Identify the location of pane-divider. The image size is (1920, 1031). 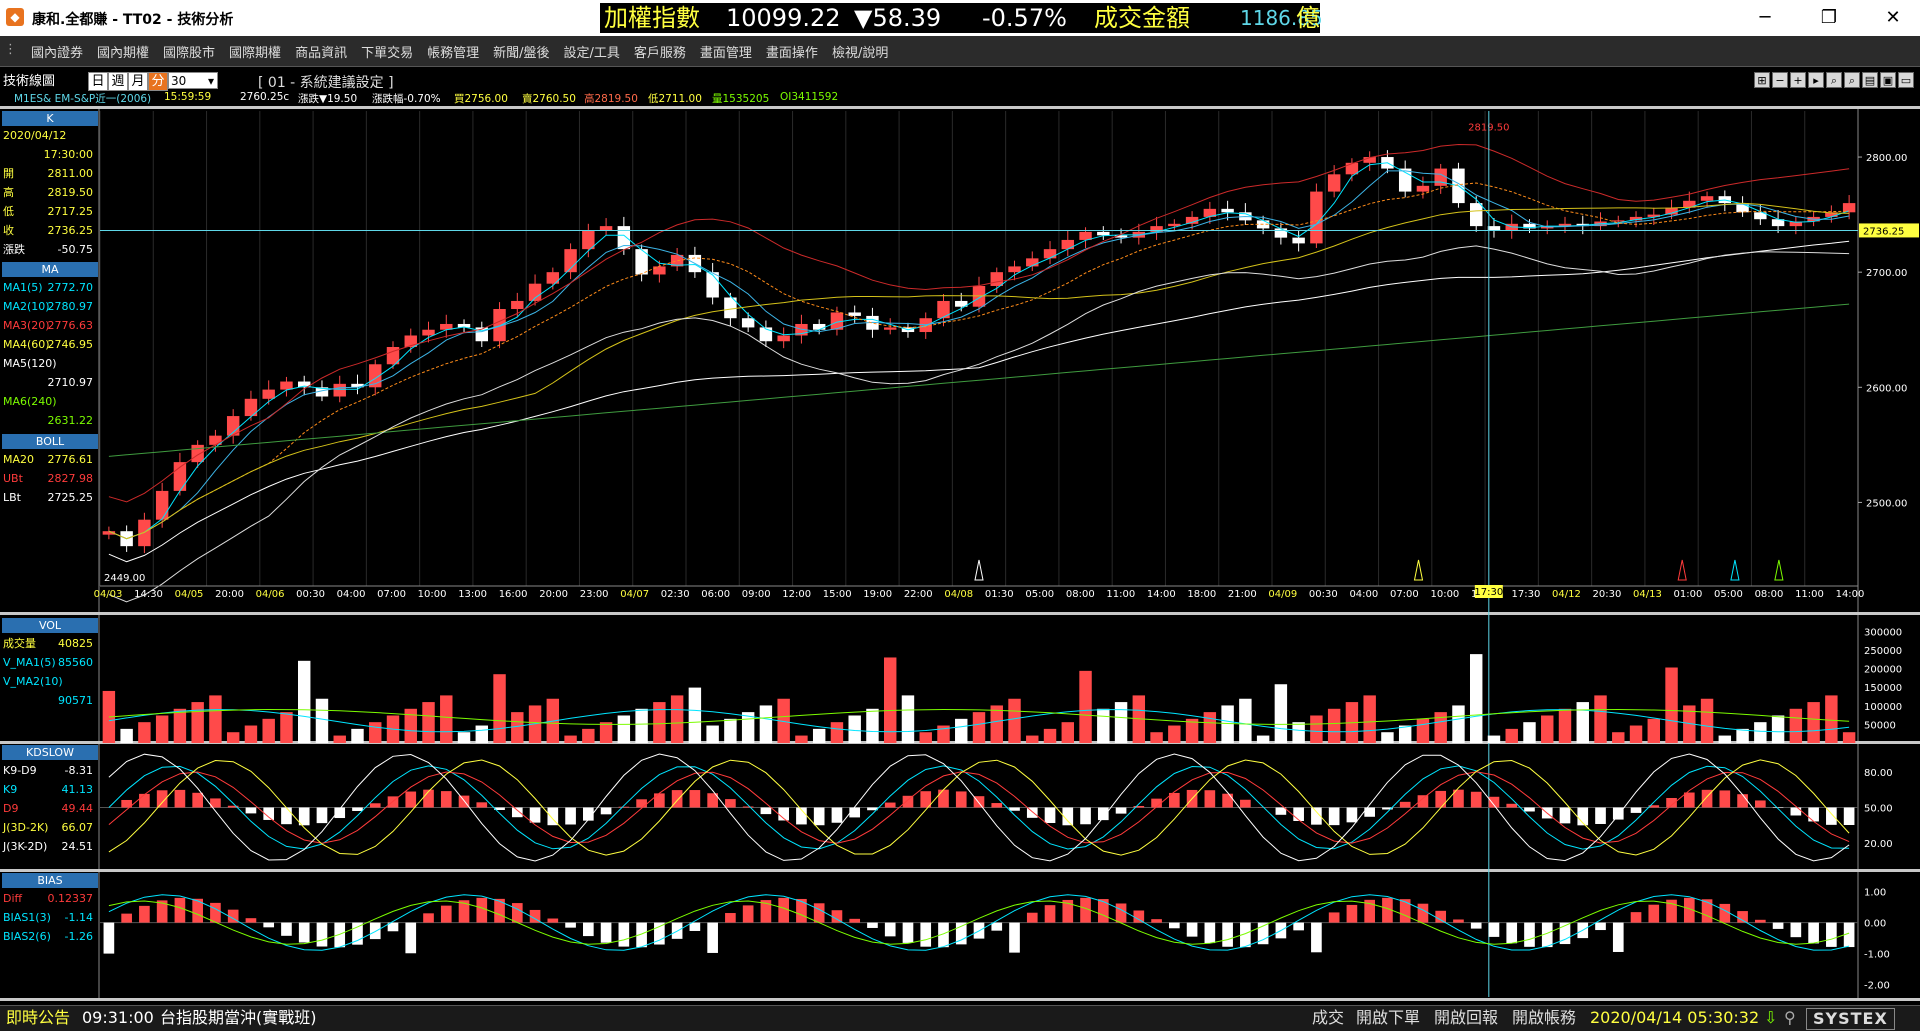
(960, 613).